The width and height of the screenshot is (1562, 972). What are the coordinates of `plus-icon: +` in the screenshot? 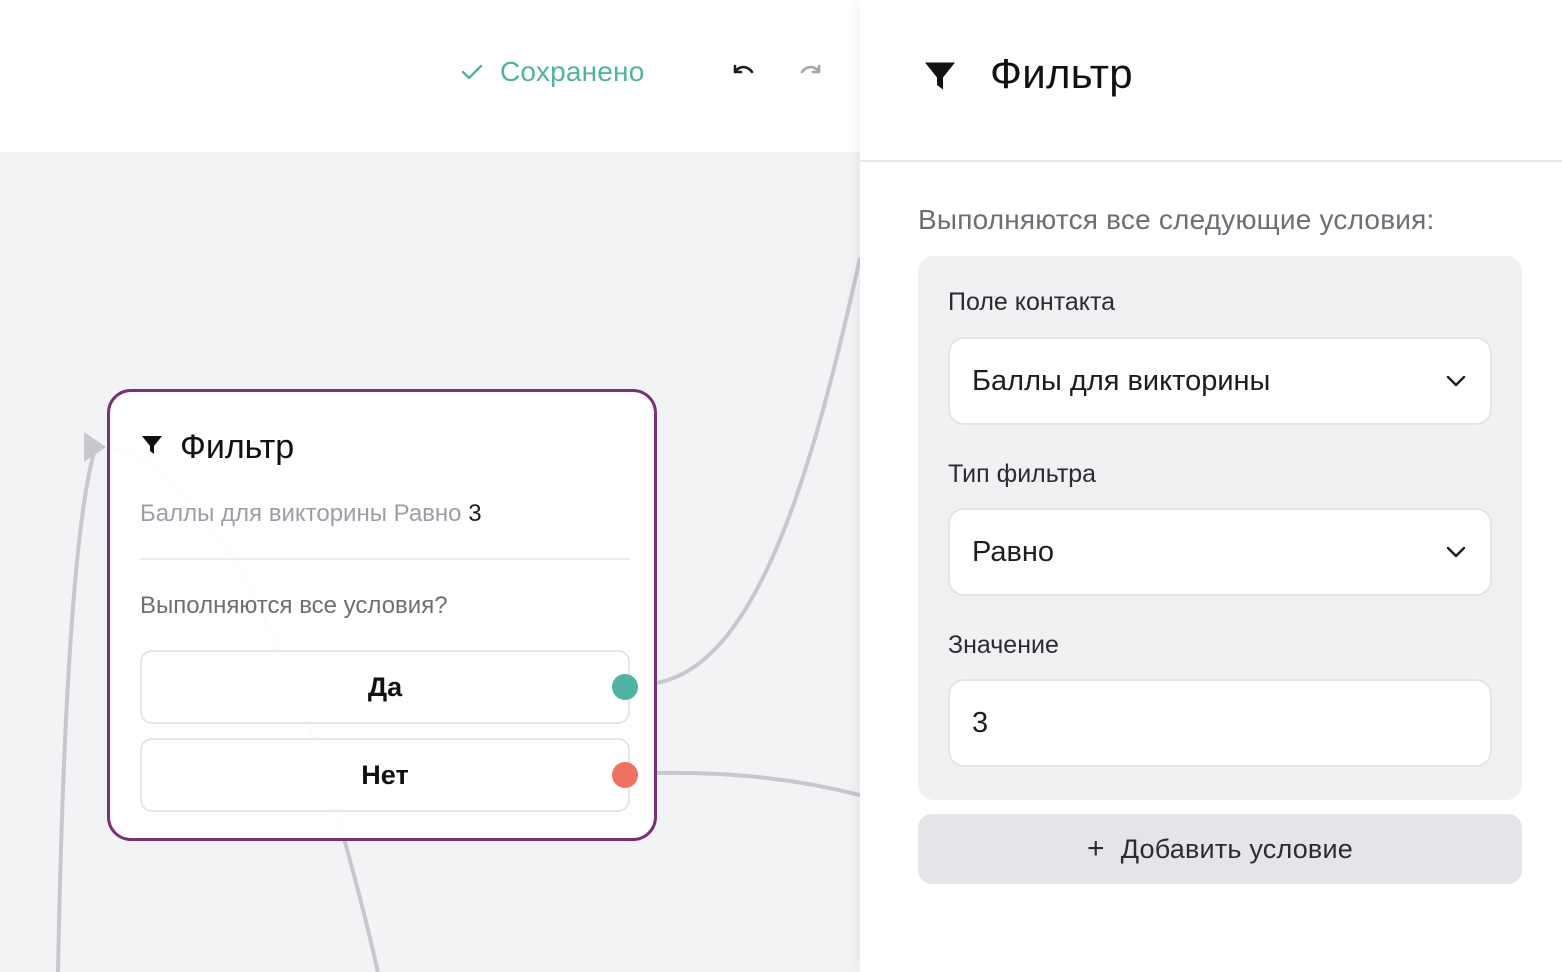 It's located at (1096, 848).